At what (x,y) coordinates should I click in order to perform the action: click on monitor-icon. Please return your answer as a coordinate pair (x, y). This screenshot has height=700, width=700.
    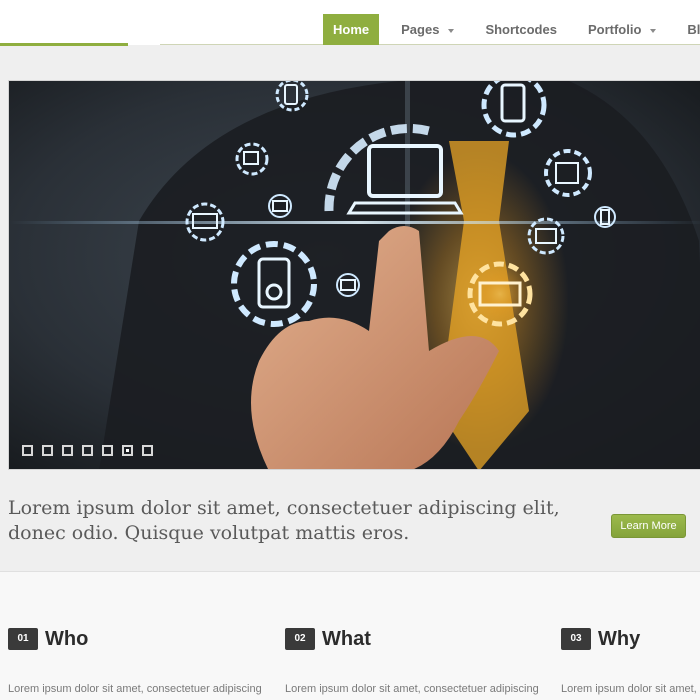
    Looking at the image, I should click on (500, 294).